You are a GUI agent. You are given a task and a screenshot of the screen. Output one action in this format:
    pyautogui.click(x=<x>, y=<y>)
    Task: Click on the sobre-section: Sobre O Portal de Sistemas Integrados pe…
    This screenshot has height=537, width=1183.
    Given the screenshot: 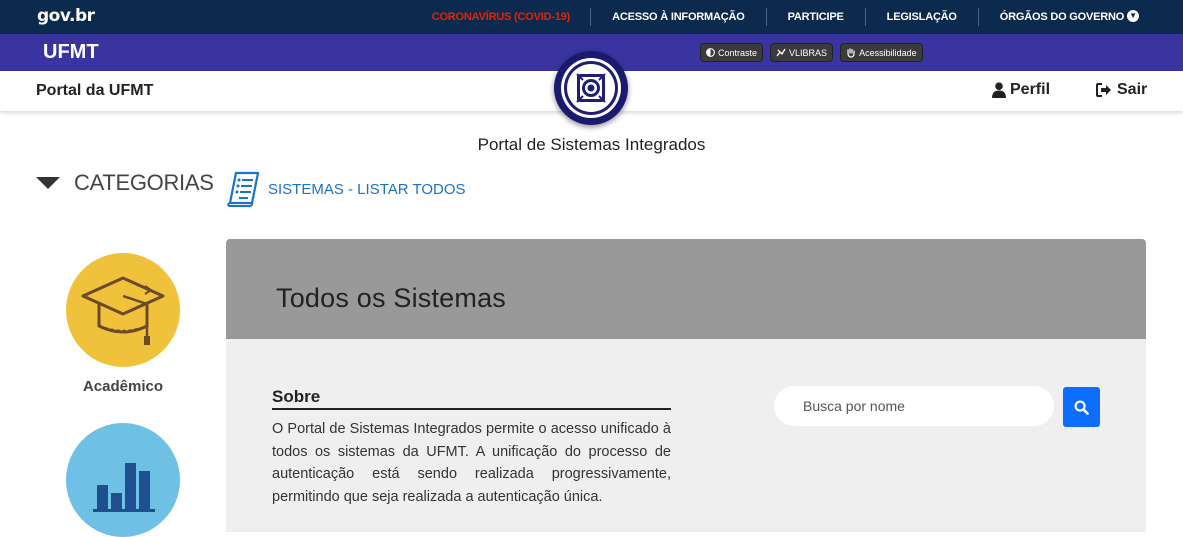 What is the action you would take?
    pyautogui.click(x=471, y=447)
    